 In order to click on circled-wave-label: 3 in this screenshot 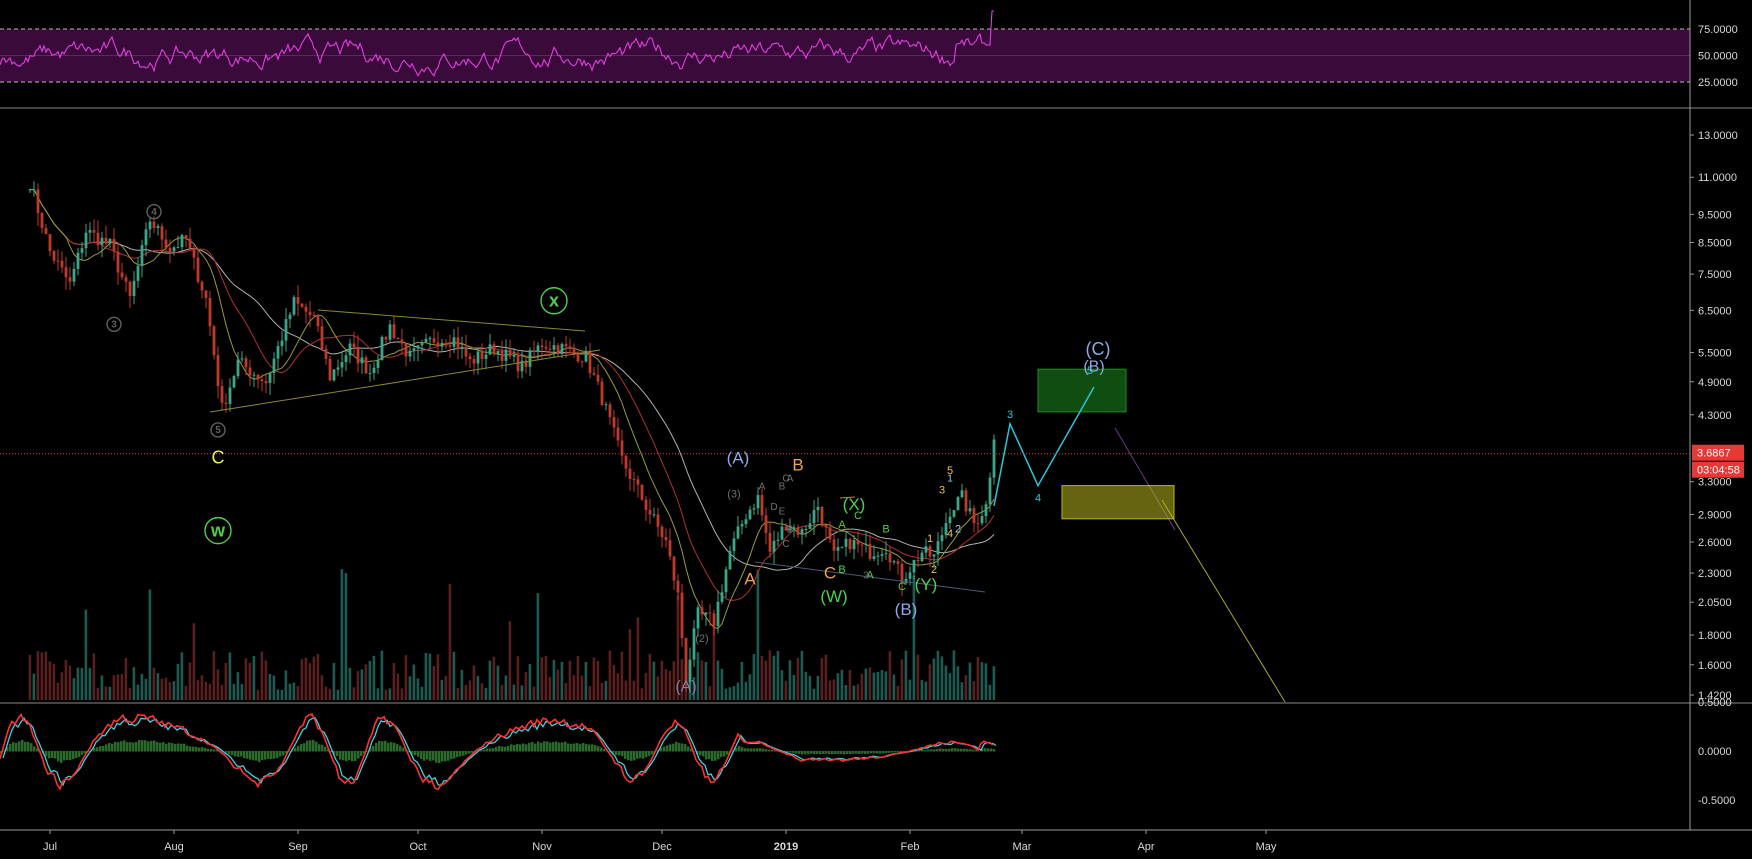, I will do `click(114, 325)`.